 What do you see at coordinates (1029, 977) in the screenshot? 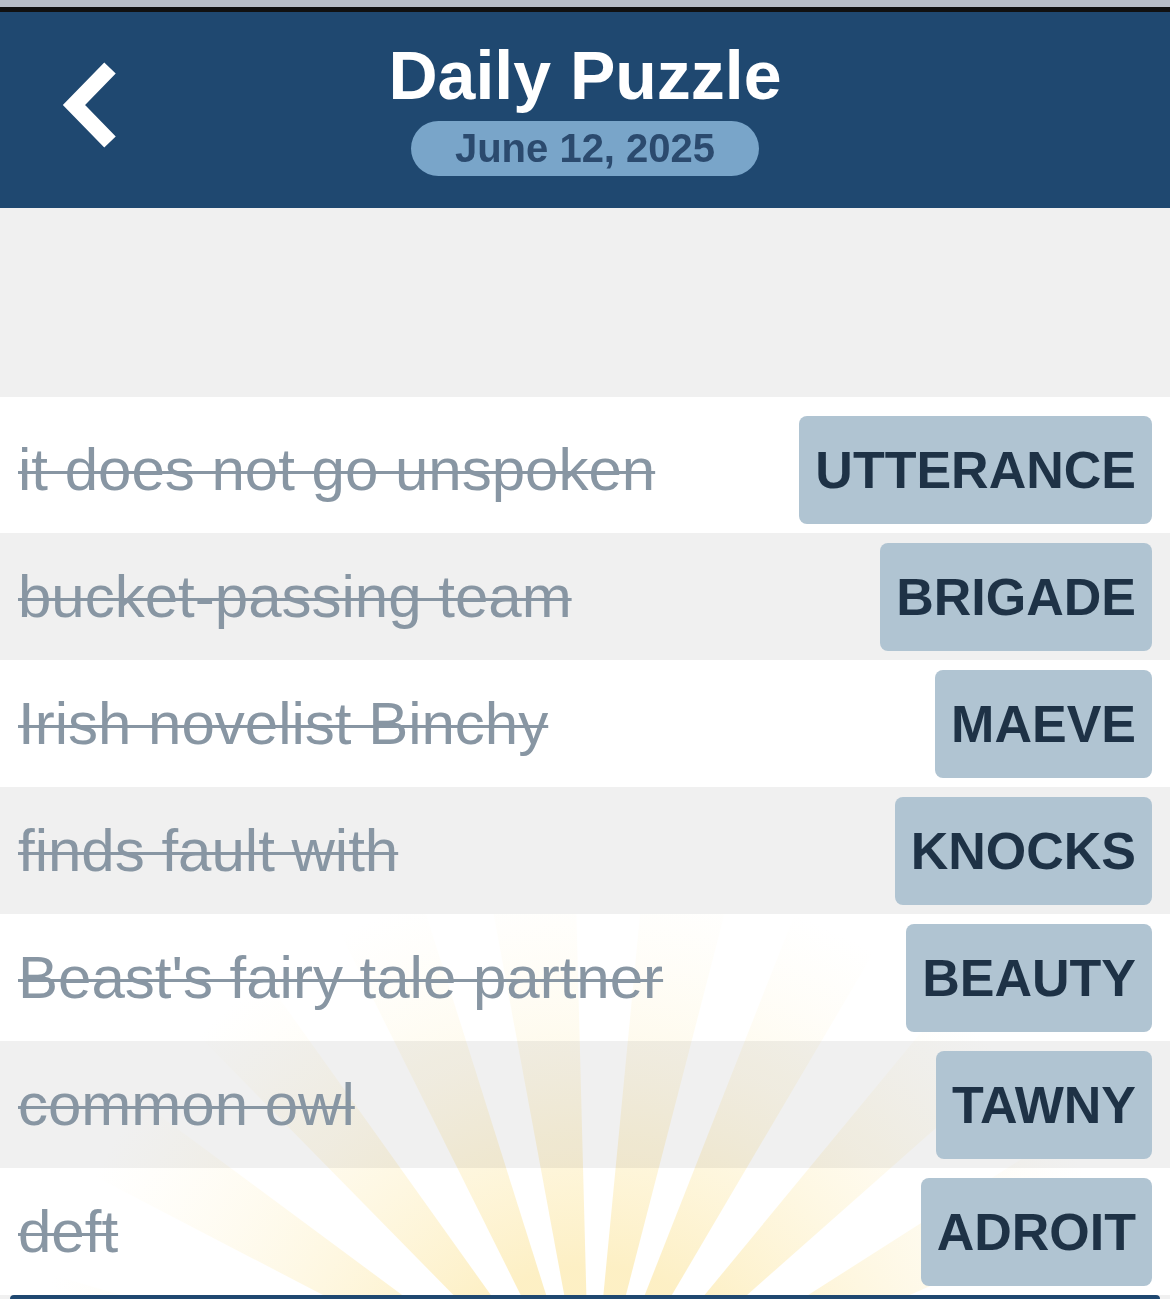
I see `answer-tile: BEAUTY` at bounding box center [1029, 977].